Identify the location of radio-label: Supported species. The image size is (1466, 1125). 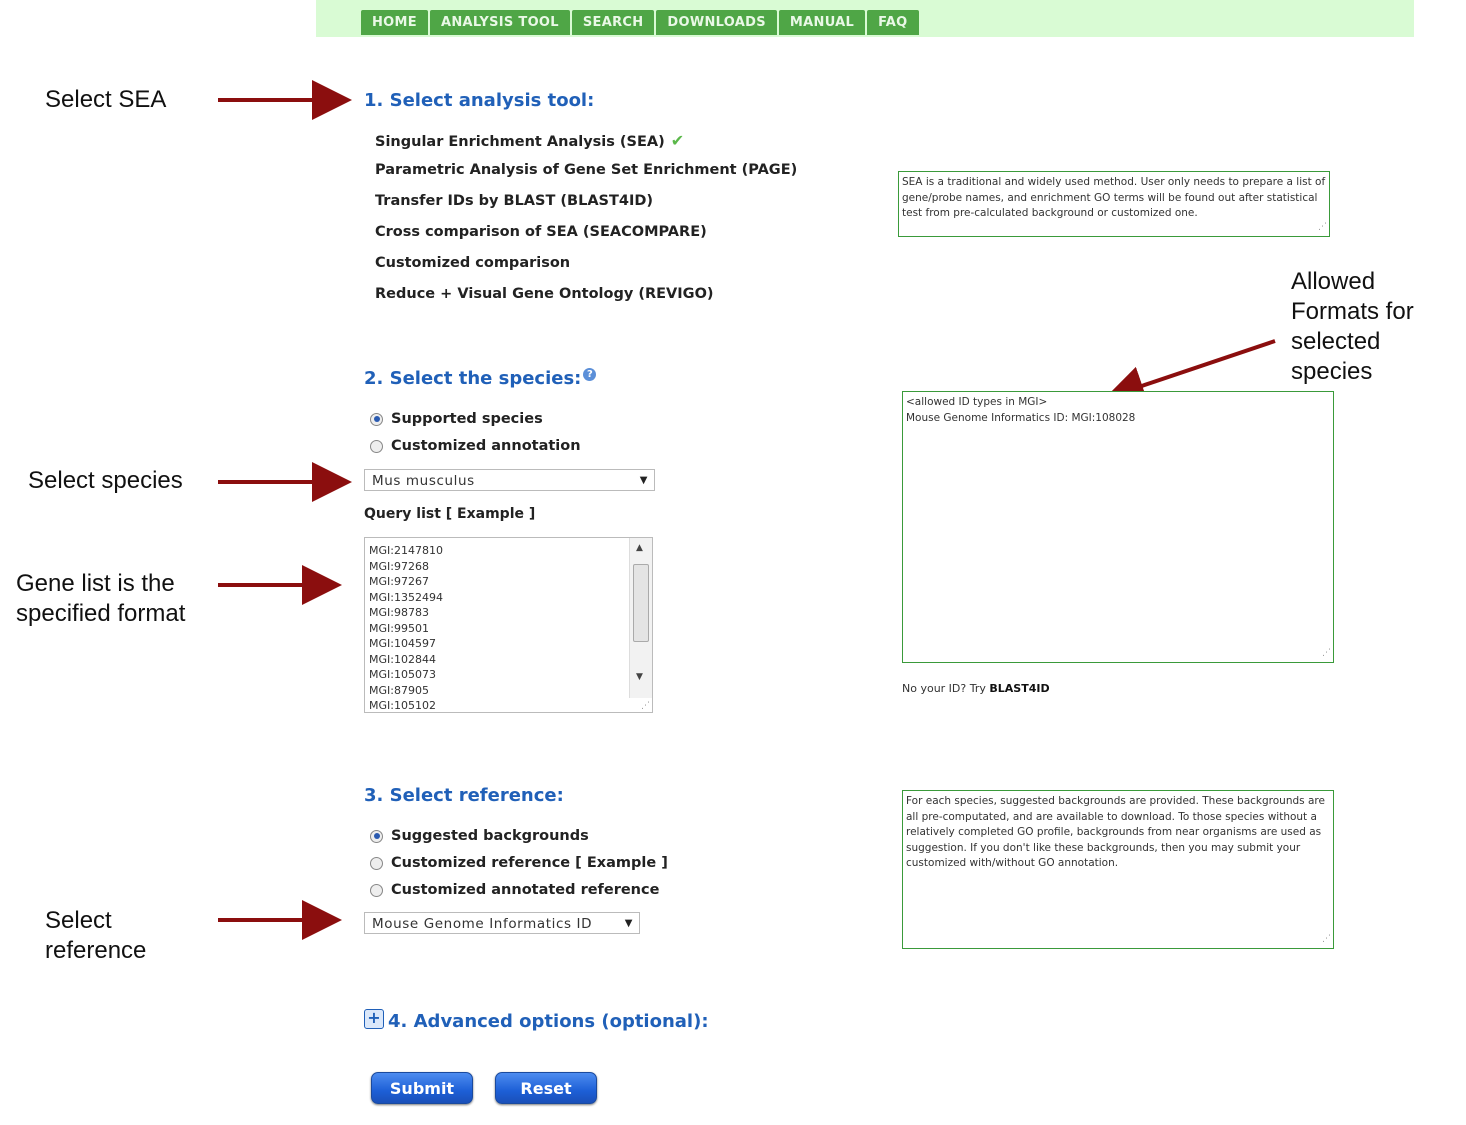
(467, 419).